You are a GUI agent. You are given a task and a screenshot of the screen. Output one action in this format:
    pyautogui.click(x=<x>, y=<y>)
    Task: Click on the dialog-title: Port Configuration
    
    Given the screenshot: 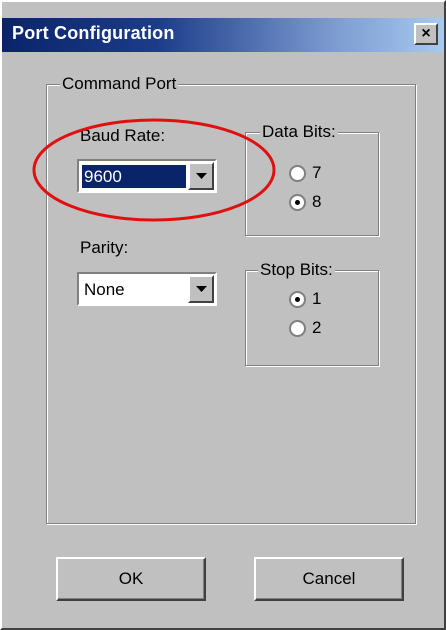 What is the action you would take?
    pyautogui.click(x=93, y=33)
    